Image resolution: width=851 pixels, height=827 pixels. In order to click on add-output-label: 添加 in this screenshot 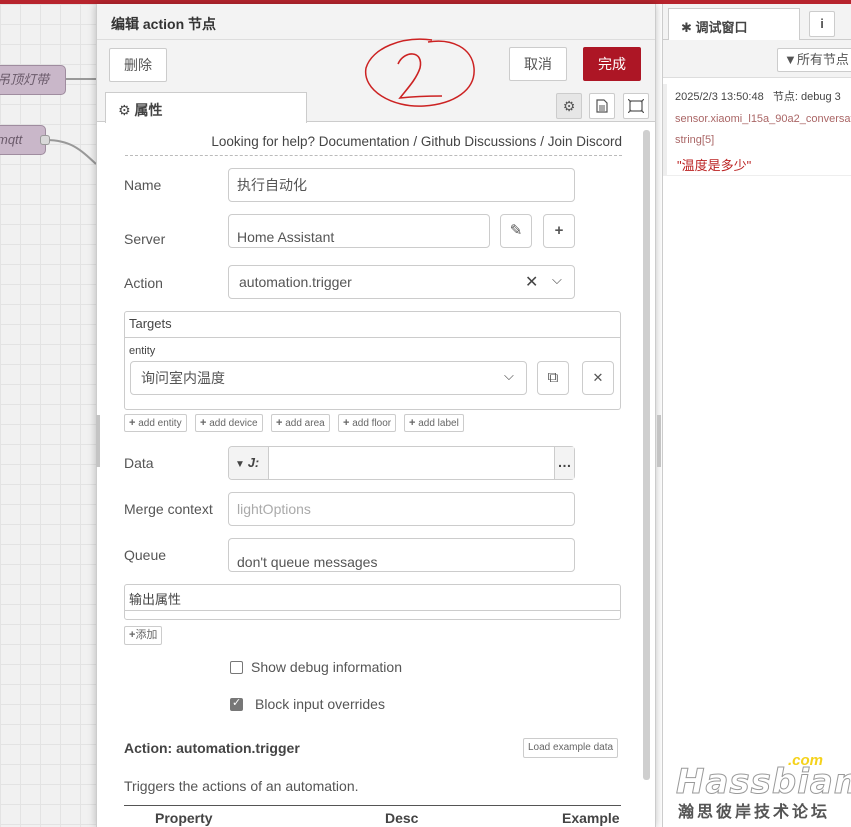, I will do `click(146, 635)`.